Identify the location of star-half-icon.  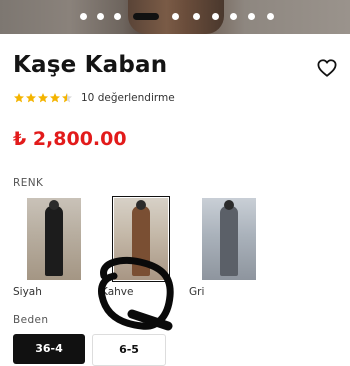
(67, 98).